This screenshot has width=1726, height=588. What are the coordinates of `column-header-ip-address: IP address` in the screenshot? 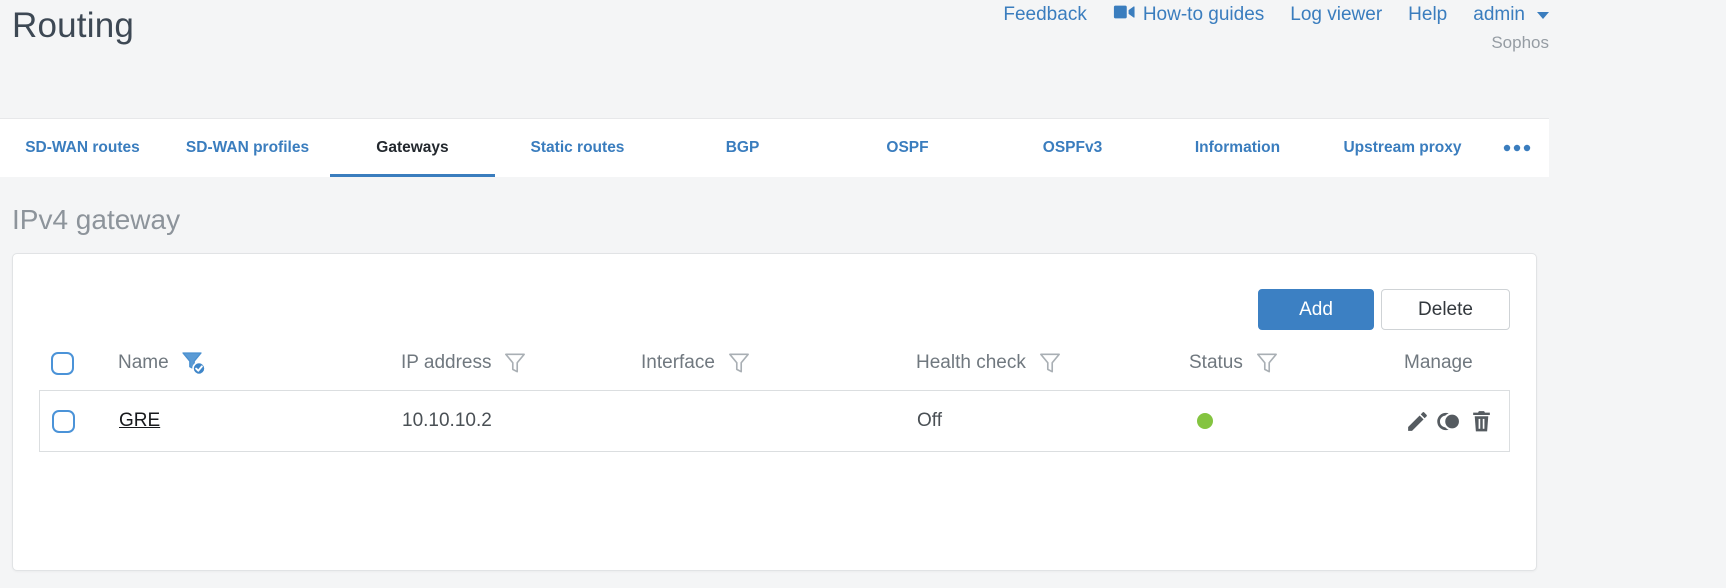 It's located at (521, 363).